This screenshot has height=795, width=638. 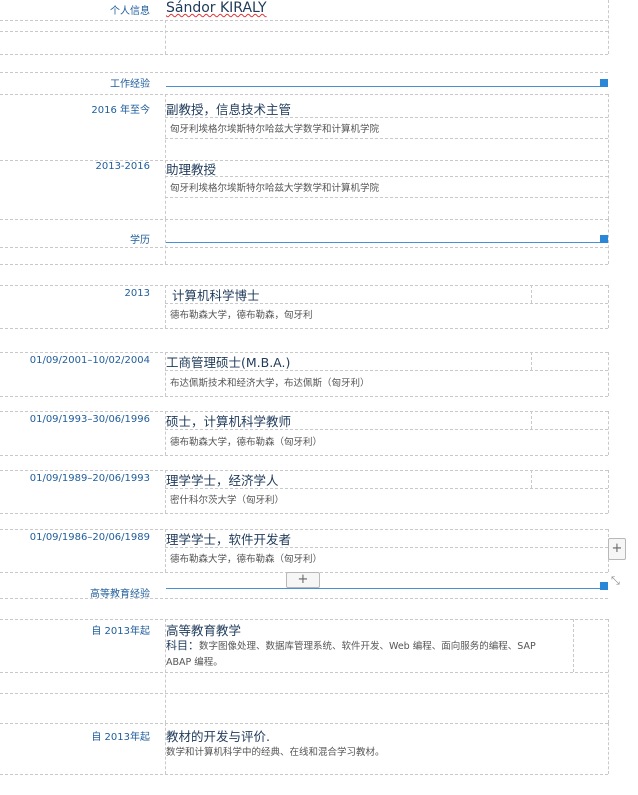 I want to click on edu-degree: 理学学士，软件开发者, so click(x=228, y=538).